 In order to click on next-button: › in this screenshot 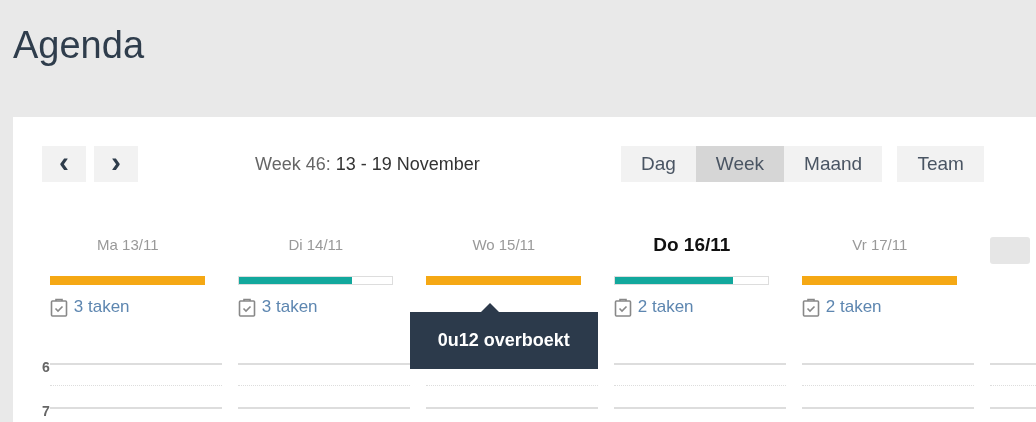, I will do `click(116, 164)`.